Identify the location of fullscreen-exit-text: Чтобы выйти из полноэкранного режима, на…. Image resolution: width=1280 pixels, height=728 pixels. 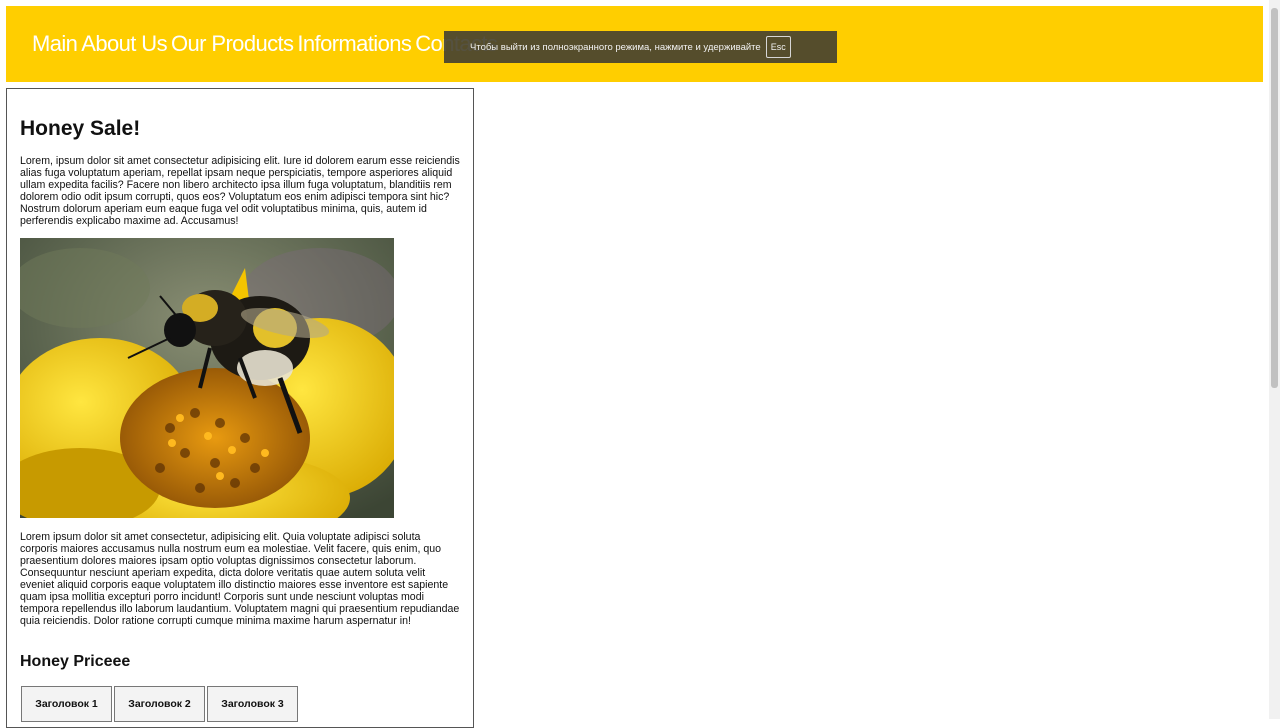
(615, 47).